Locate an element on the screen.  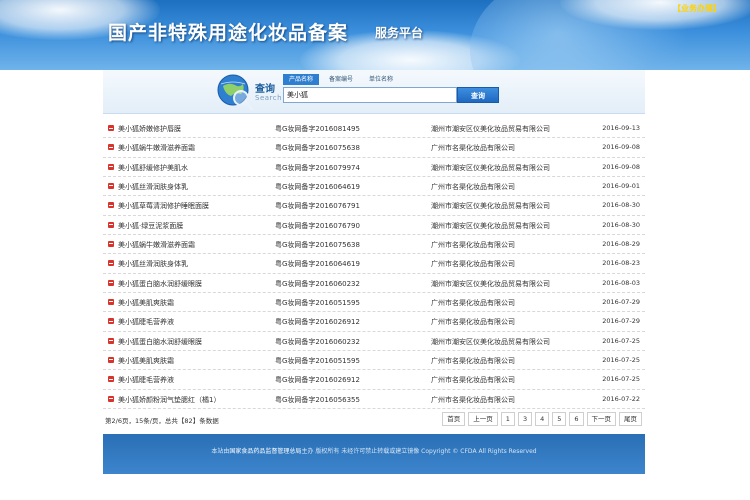
record-number: 粤G妆网备字2016081495 is located at coordinates (317, 129).